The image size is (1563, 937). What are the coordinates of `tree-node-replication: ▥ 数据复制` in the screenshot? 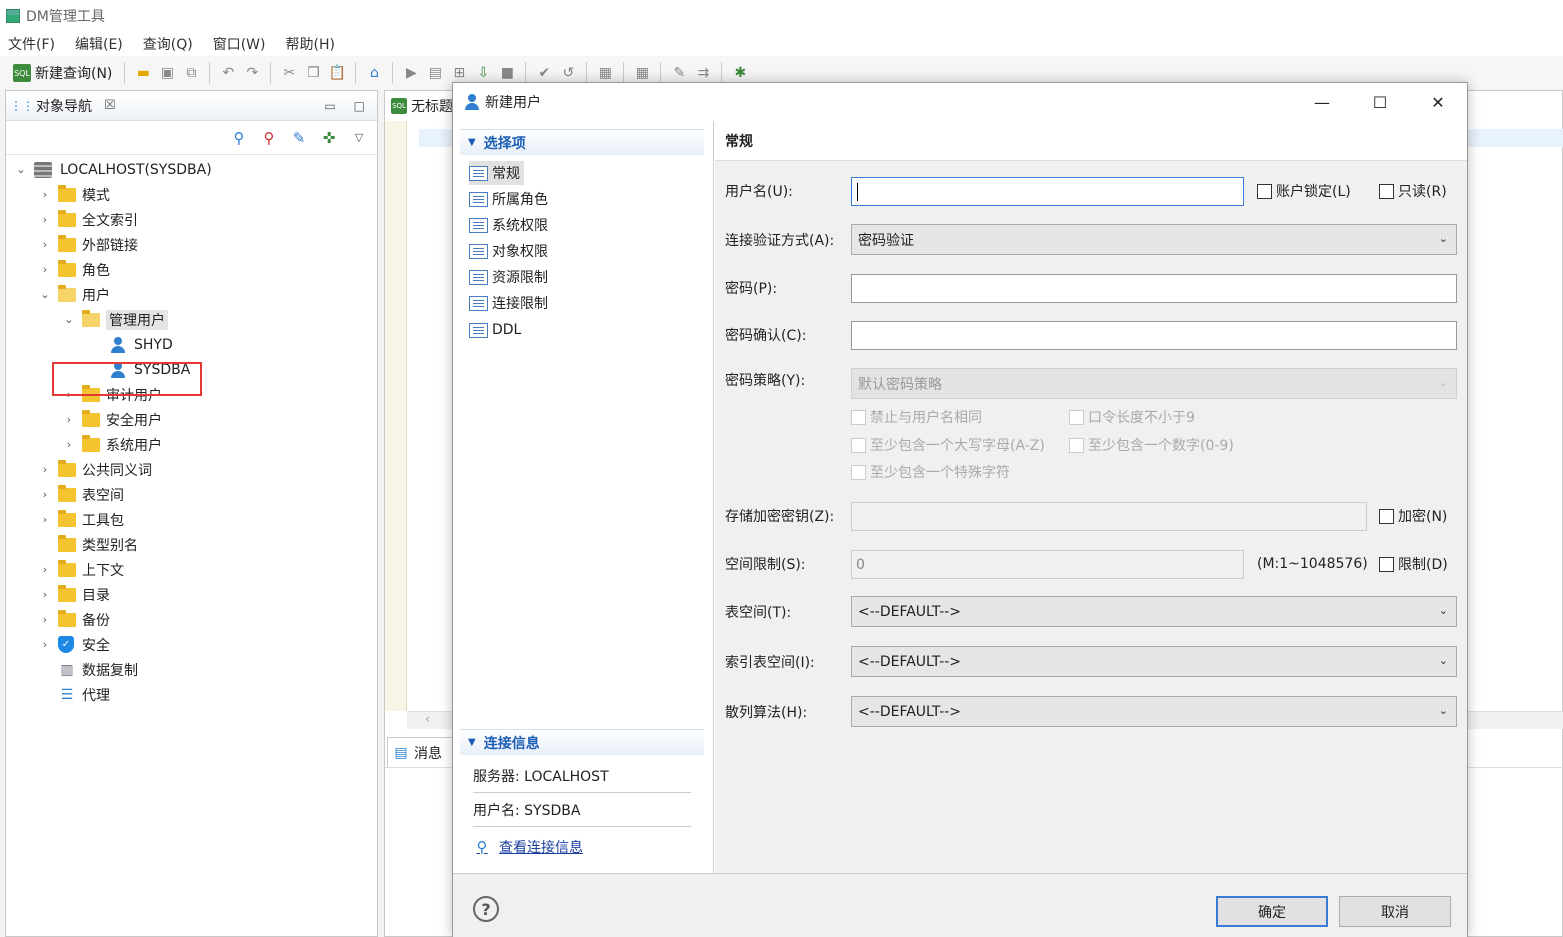 It's located at (191, 669).